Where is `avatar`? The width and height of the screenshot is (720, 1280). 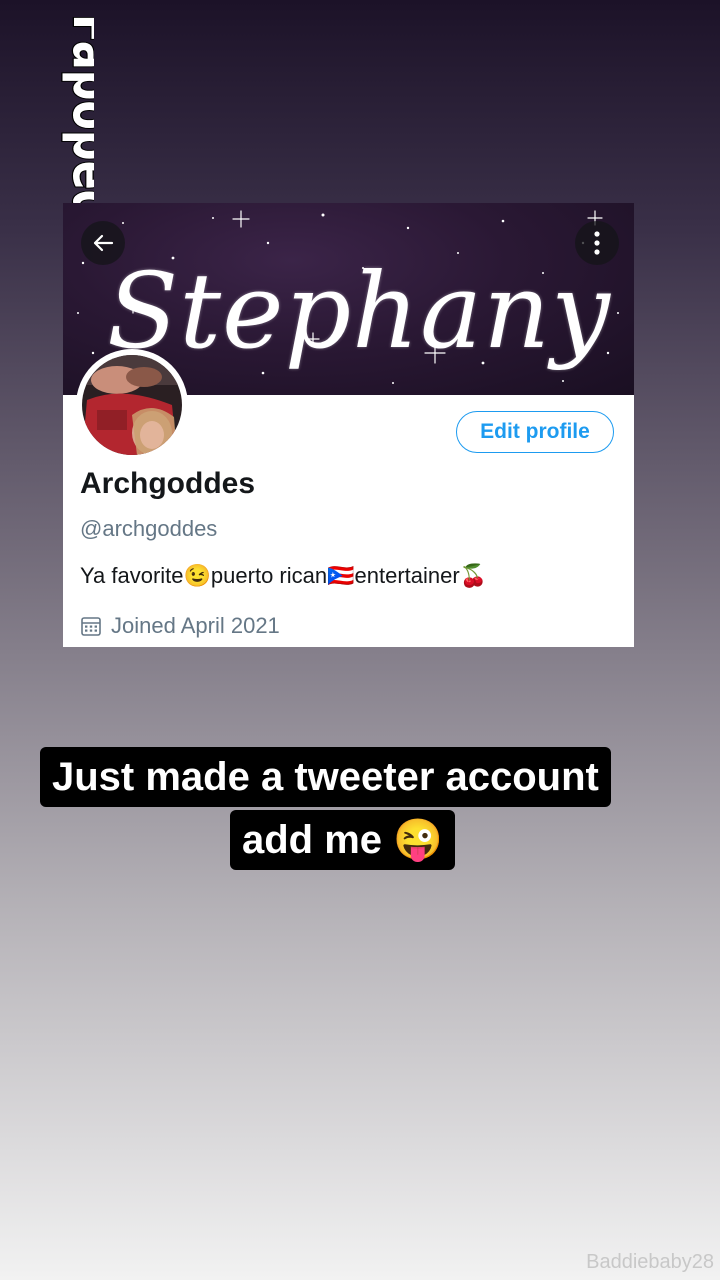
avatar is located at coordinates (132, 405).